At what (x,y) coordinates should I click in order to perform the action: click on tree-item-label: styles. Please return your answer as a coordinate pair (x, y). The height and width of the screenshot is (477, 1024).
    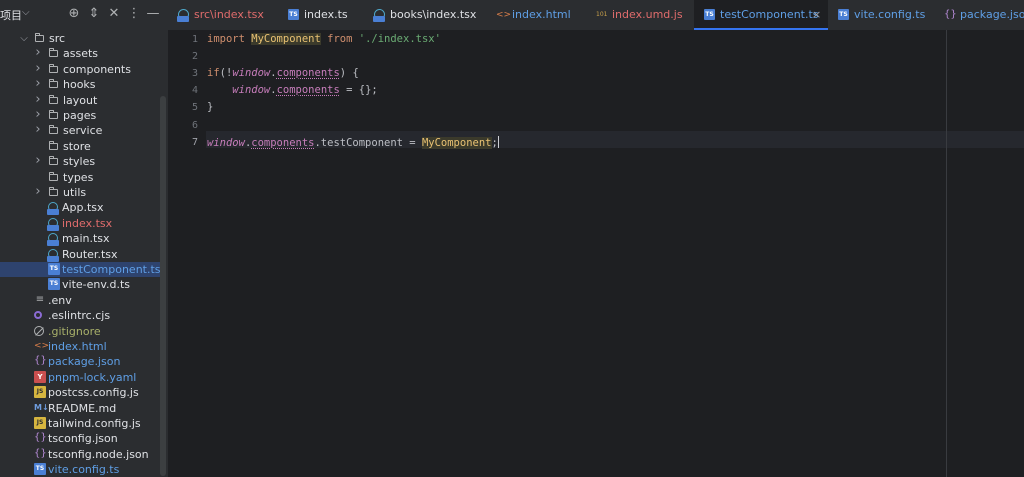
    Looking at the image, I should click on (79, 162).